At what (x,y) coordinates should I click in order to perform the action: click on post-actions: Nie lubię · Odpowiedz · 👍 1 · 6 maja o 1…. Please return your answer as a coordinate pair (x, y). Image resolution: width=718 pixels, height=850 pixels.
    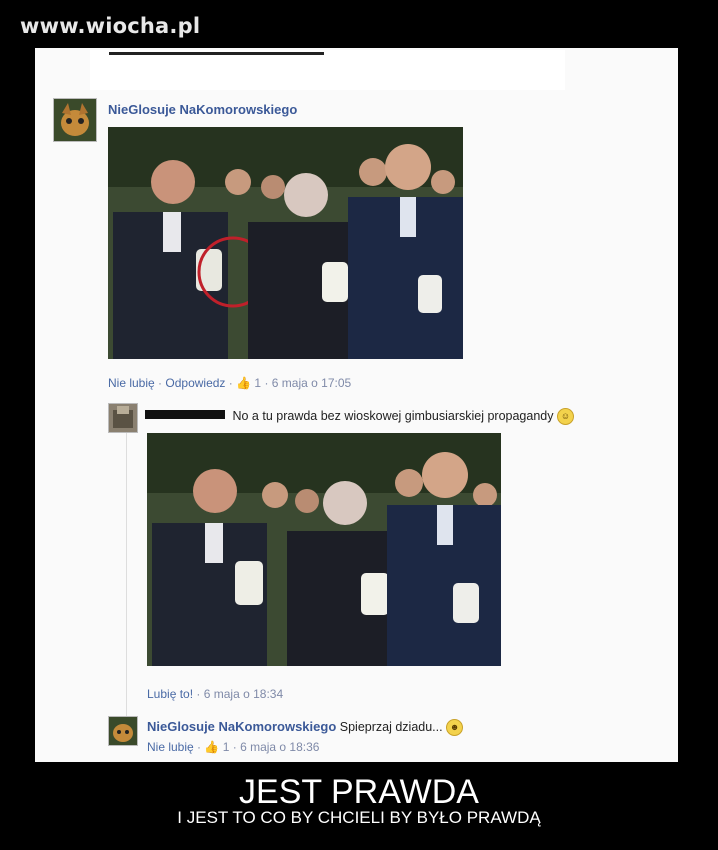
    Looking at the image, I should click on (230, 383).